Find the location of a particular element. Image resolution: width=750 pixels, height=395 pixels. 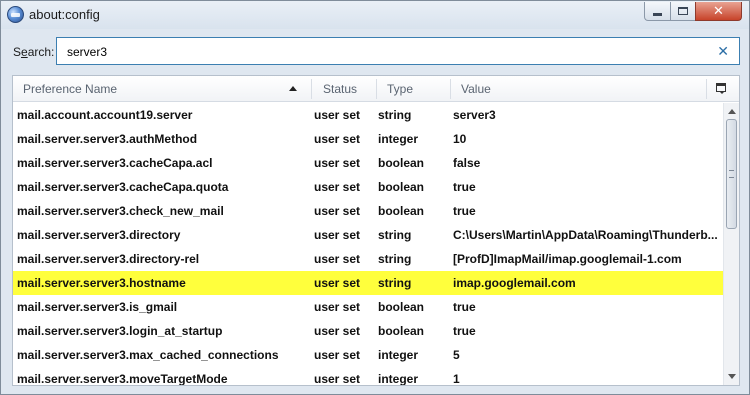

search-row: Search: ✕ is located at coordinates (375, 50).